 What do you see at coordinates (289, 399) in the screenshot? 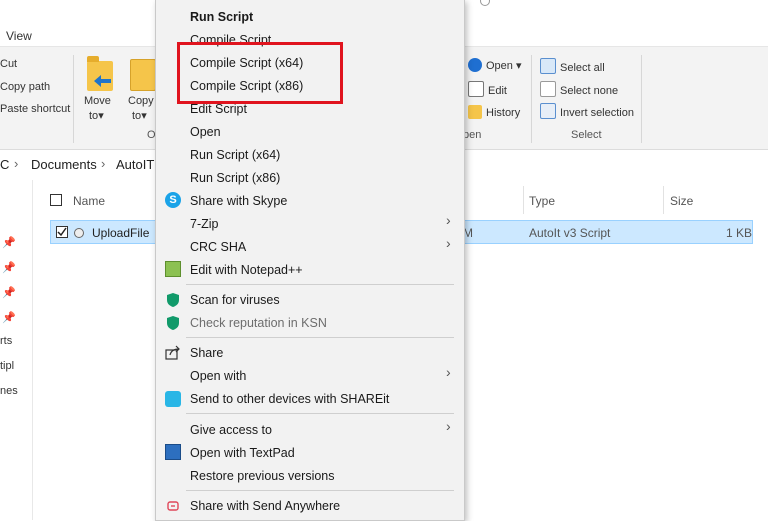
I see `menu-item-send-shareit: Send to other devices with SHAREit` at bounding box center [289, 399].